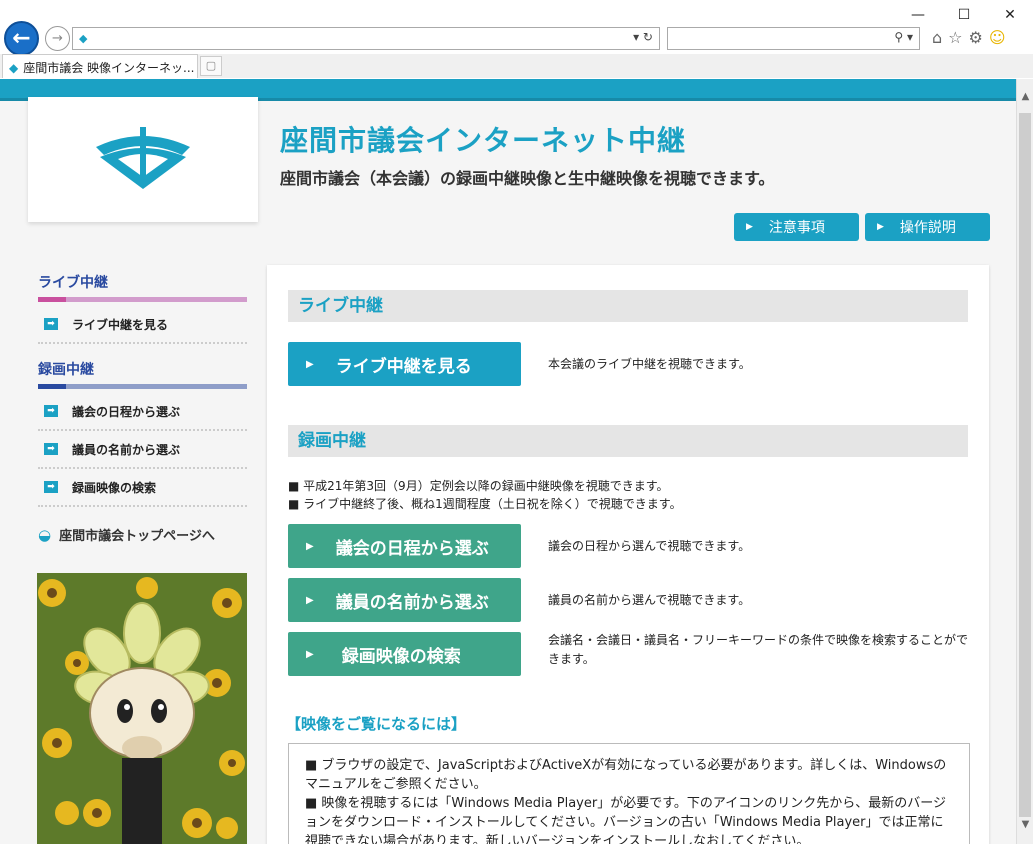 The height and width of the screenshot is (844, 1033). What do you see at coordinates (142, 450) in the screenshot?
I see `sidebar-item-member: ➡ 議員の名前から選ぶ` at bounding box center [142, 450].